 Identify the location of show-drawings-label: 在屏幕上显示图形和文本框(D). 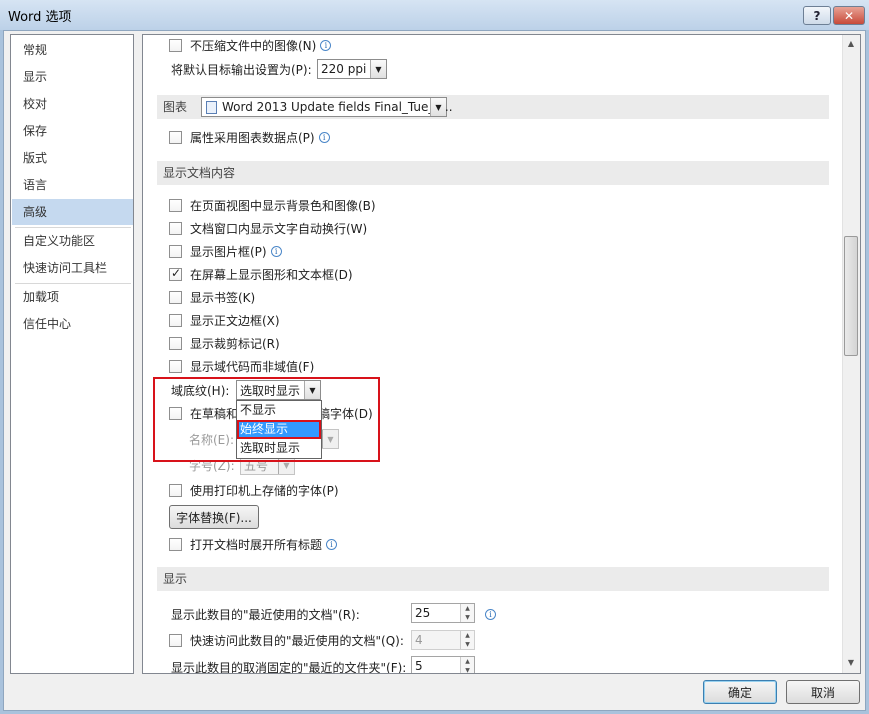
(271, 274).